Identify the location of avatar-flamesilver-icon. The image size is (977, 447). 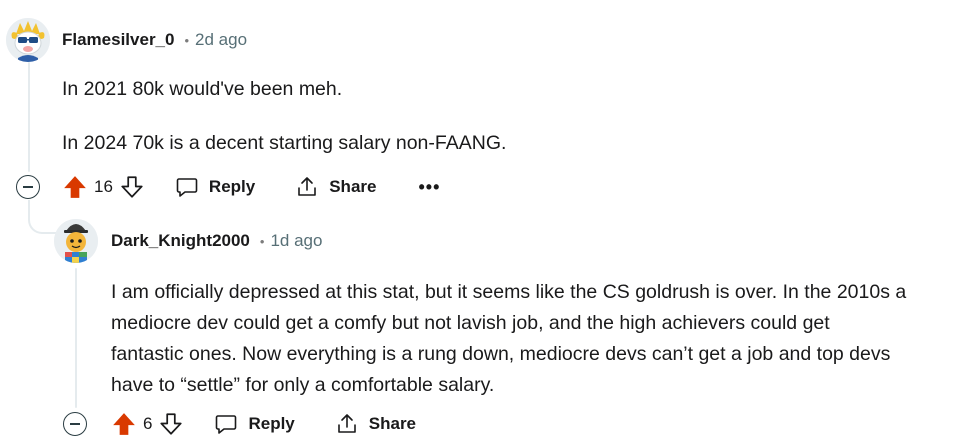
(28, 40).